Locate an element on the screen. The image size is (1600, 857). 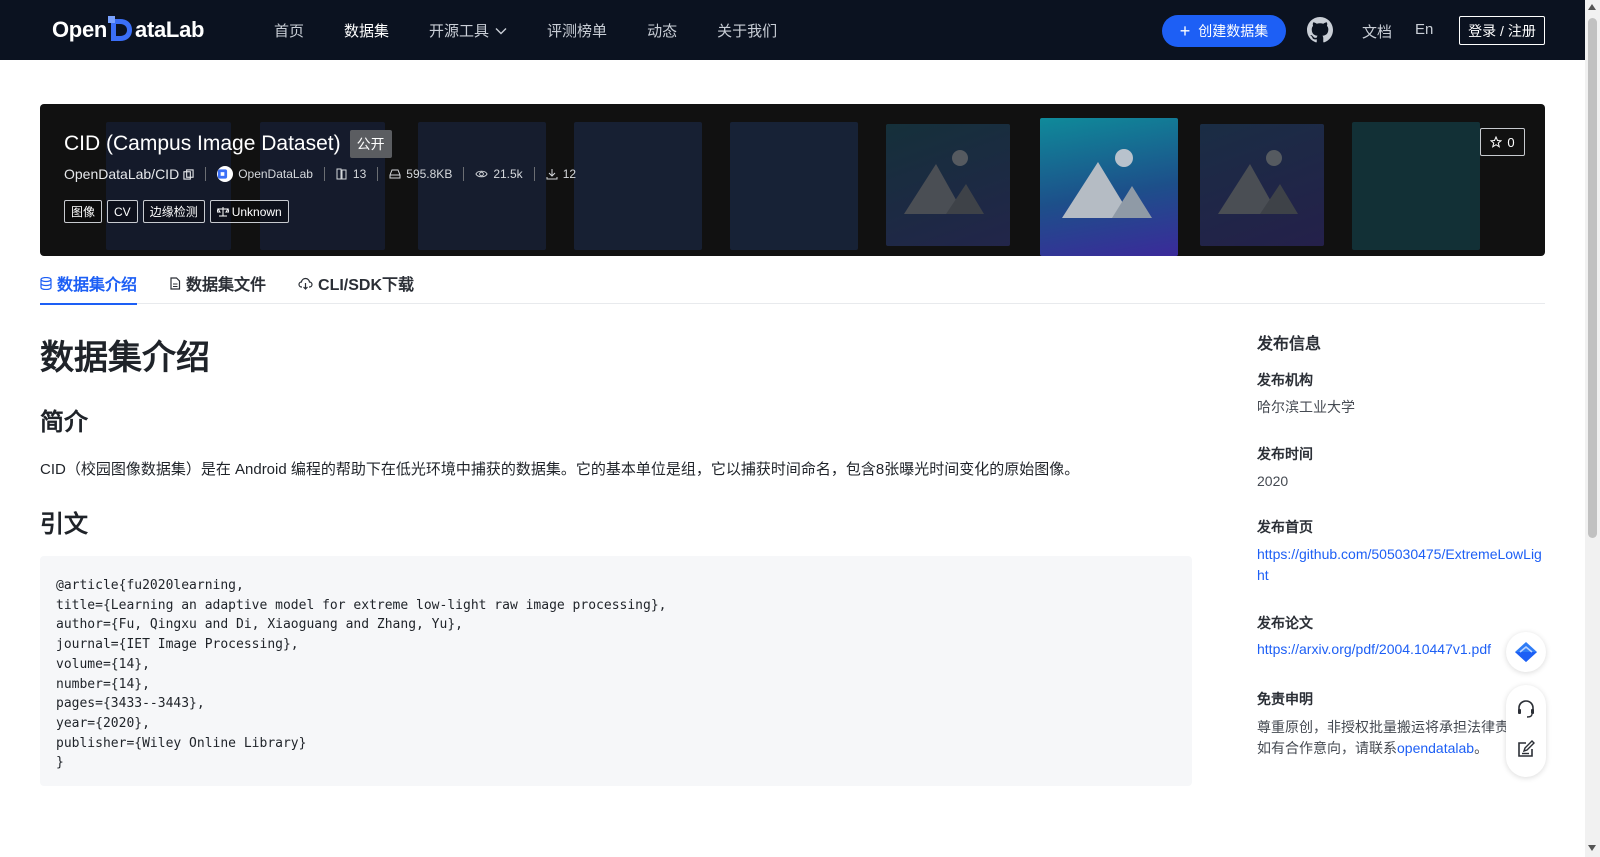
nav-datasets-label: 数据集 is located at coordinates (367, 31).